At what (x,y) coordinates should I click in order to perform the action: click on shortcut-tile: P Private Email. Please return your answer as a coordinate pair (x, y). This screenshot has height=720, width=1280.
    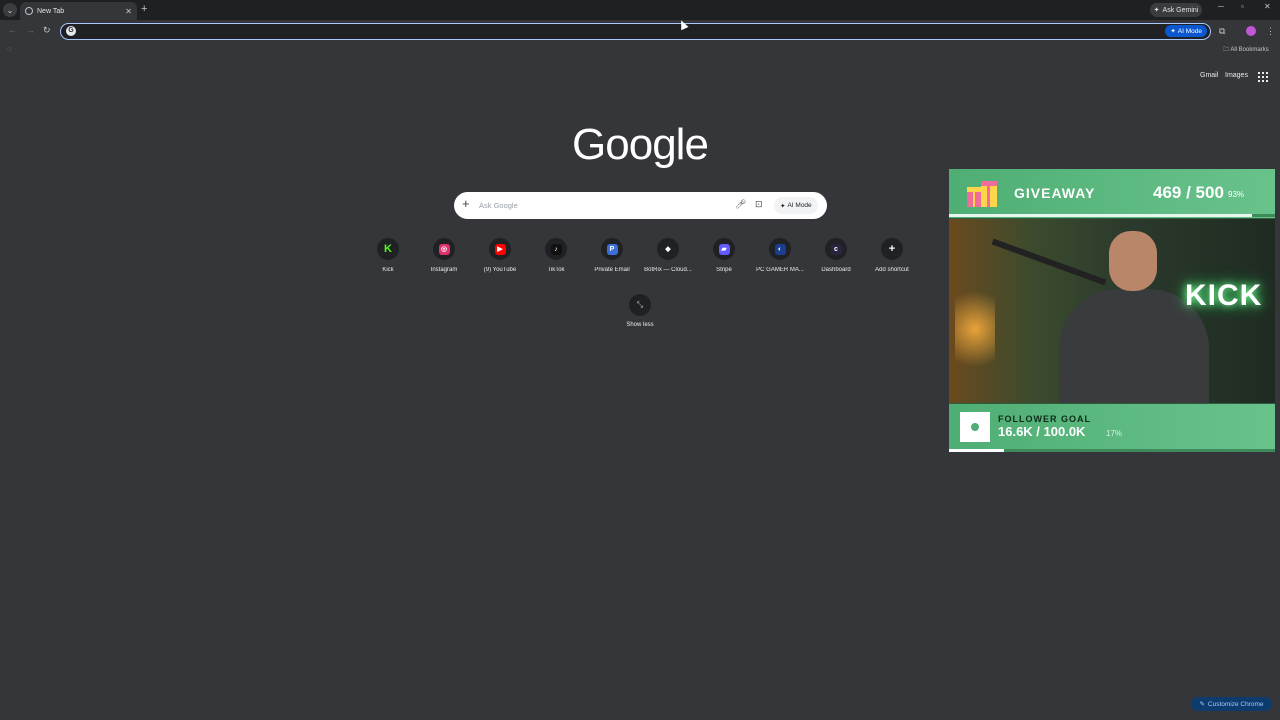
    Looking at the image, I should click on (612, 255).